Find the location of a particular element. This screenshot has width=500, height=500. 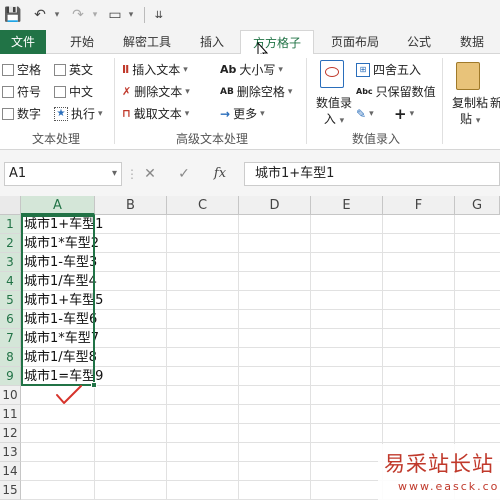

extract-text-button: ⊓ 截取文本 ▾ is located at coordinates (155, 114).